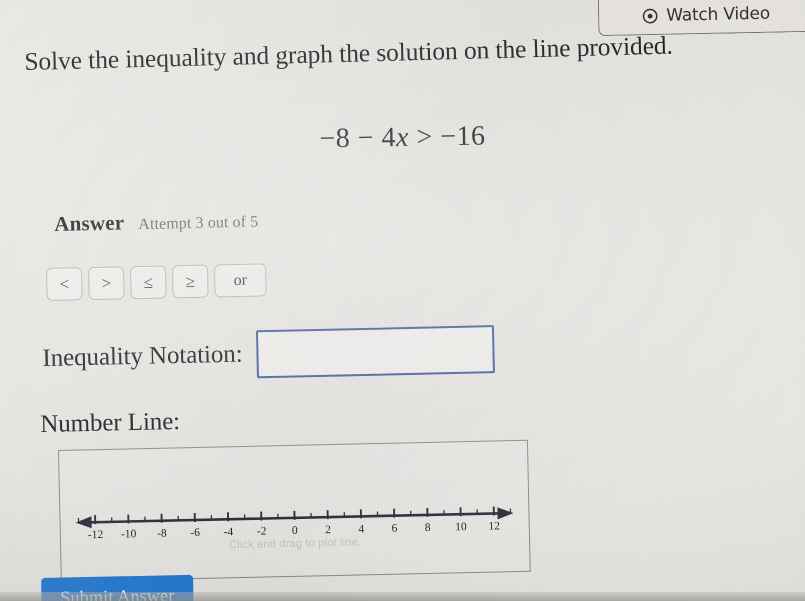 This screenshot has height=601, width=805. What do you see at coordinates (294, 523) in the screenshot?
I see `number-line-svg: -12 -10 -8 -6 -4 -2 0 2 4 6 8 10 12` at bounding box center [294, 523].